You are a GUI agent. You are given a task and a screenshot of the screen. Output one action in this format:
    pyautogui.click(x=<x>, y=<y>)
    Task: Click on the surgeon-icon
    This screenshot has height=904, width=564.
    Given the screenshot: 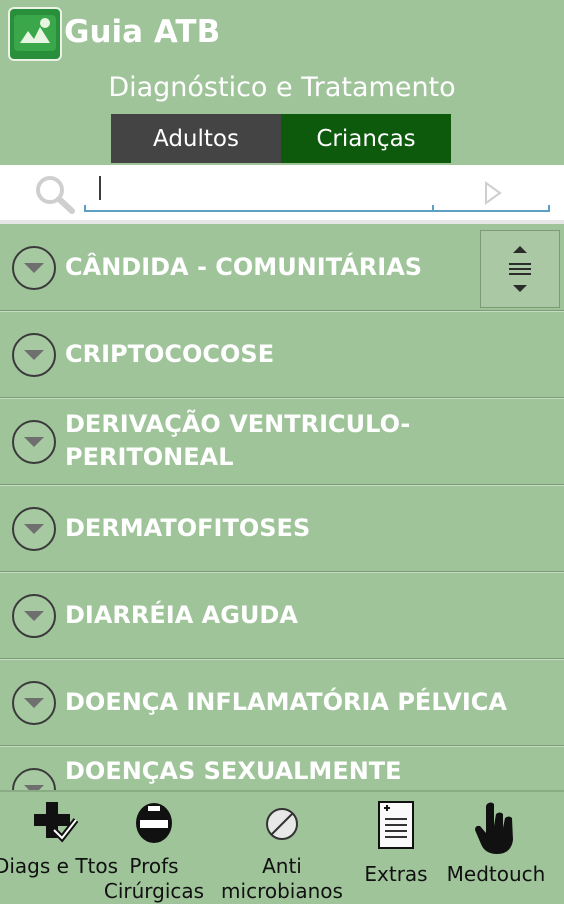 What is the action you would take?
    pyautogui.click(x=154, y=825)
    